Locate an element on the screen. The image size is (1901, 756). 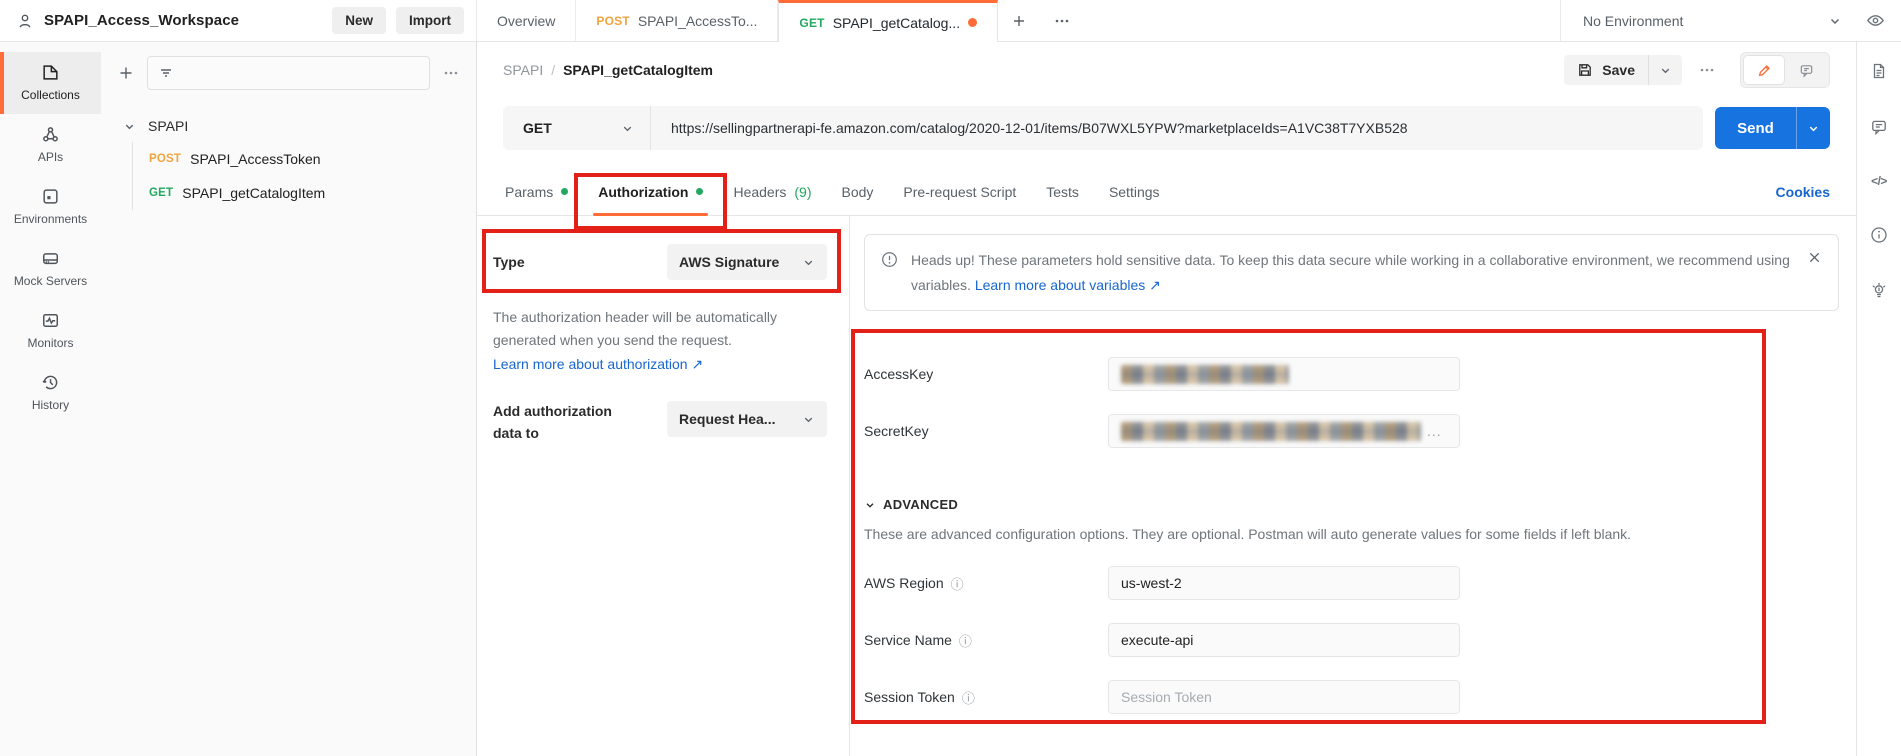
learn-more-authorization-link: Learn more about authorization ↗ is located at coordinates (598, 364).